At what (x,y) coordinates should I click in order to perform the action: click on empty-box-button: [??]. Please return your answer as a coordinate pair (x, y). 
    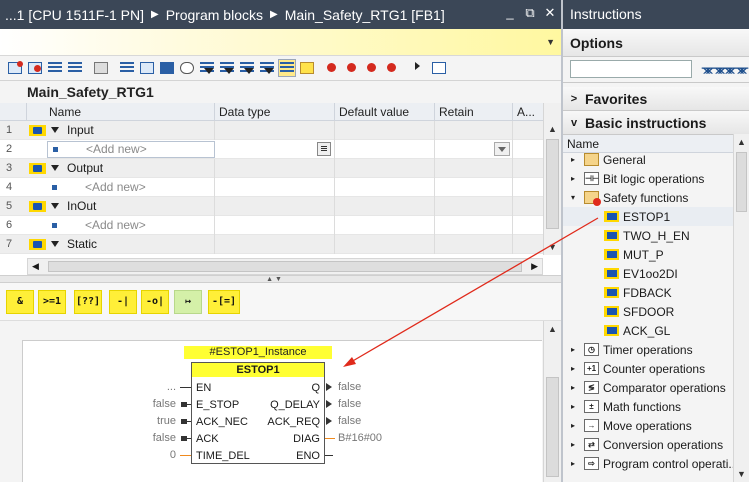
    Looking at the image, I should click on (88, 302).